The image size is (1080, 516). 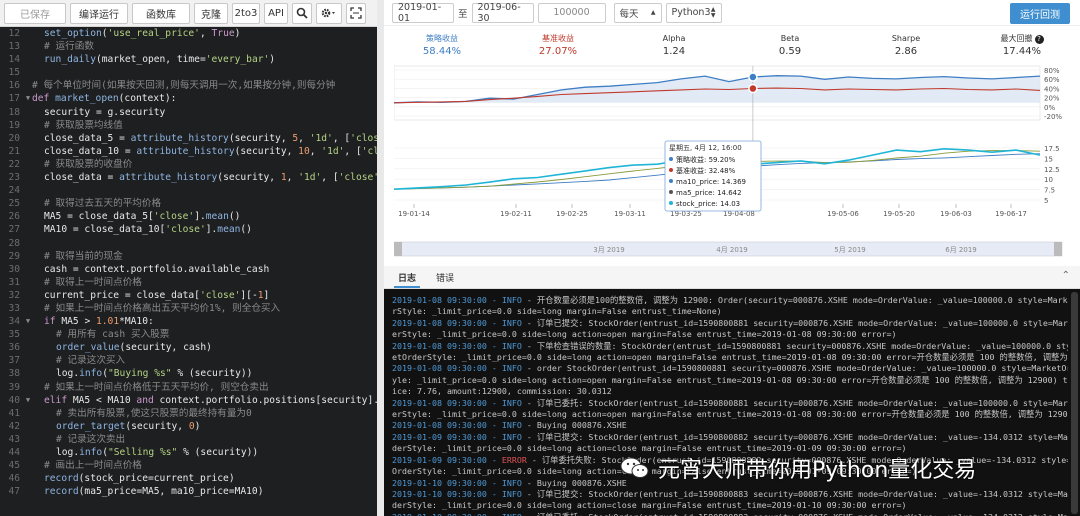 I want to click on function-library-button: 函数库, so click(x=161, y=13).